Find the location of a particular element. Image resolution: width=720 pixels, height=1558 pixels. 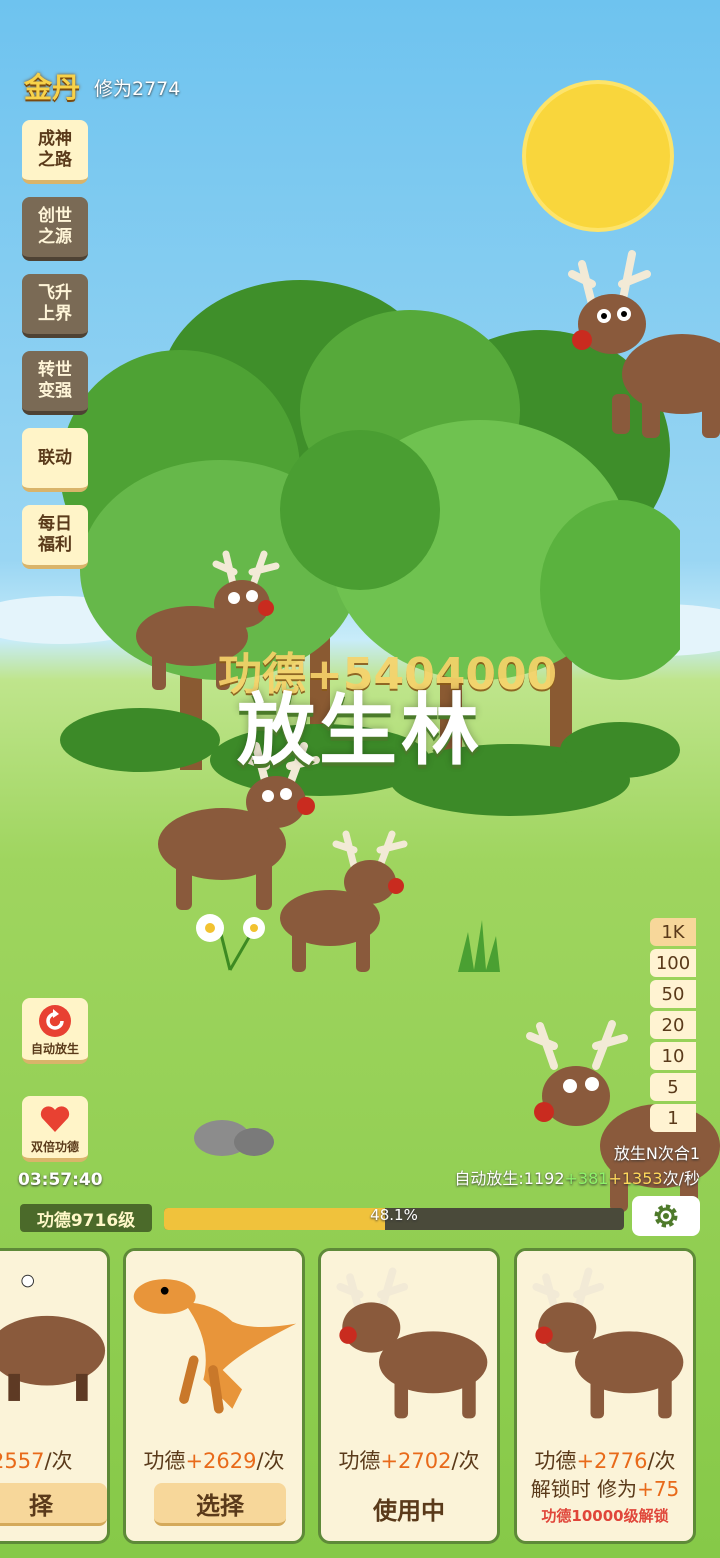

unlock-bonus: 解锁时 修为+75 is located at coordinates (605, 1489).